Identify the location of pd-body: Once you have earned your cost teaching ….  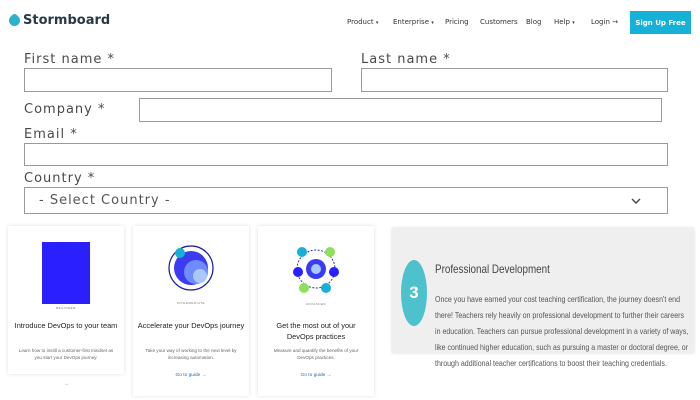
(562, 331).